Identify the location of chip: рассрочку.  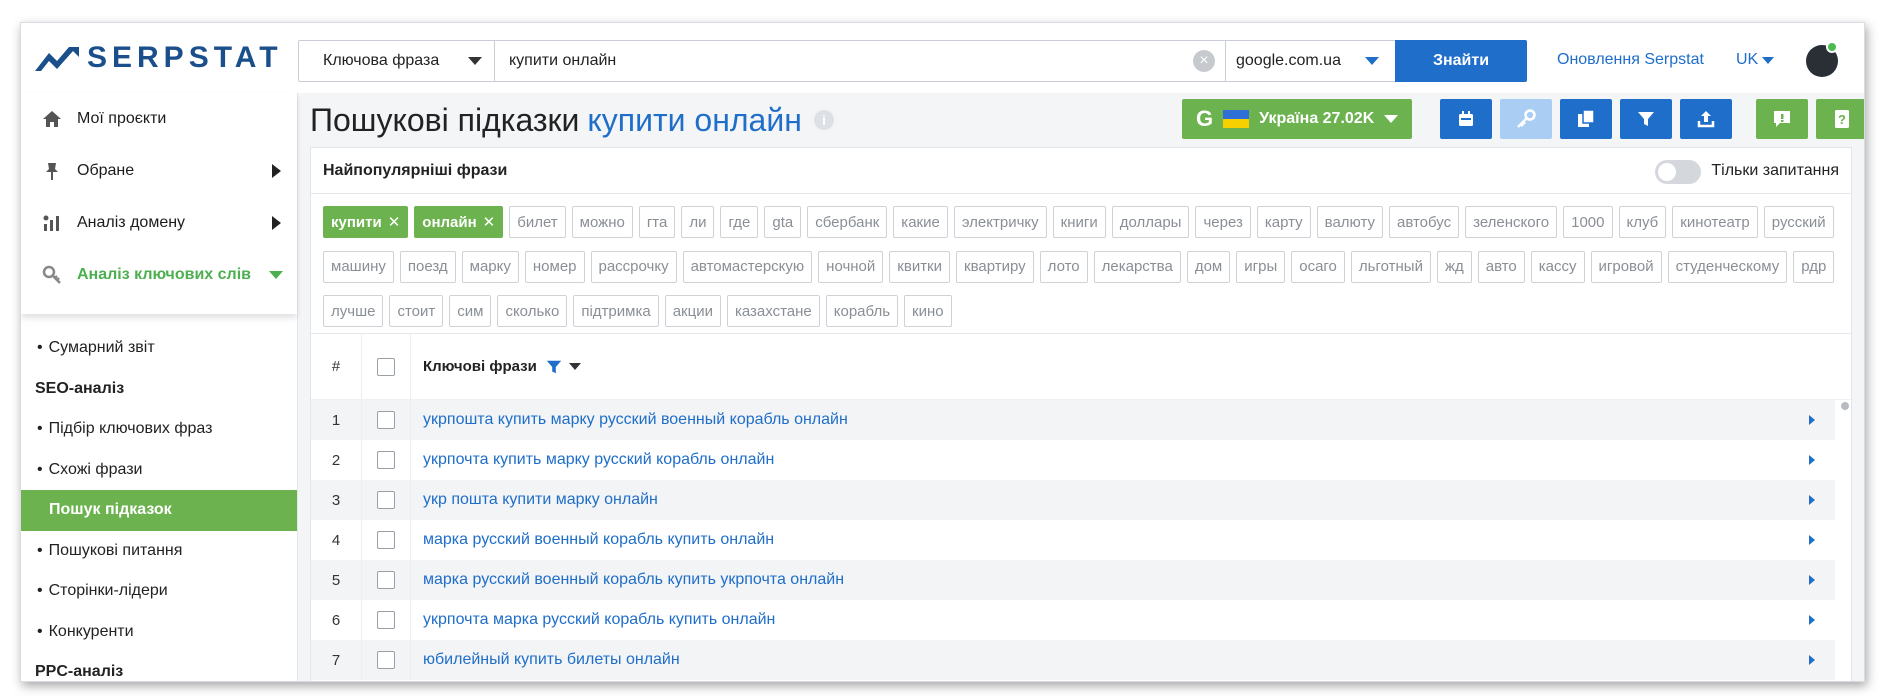
(633, 266).